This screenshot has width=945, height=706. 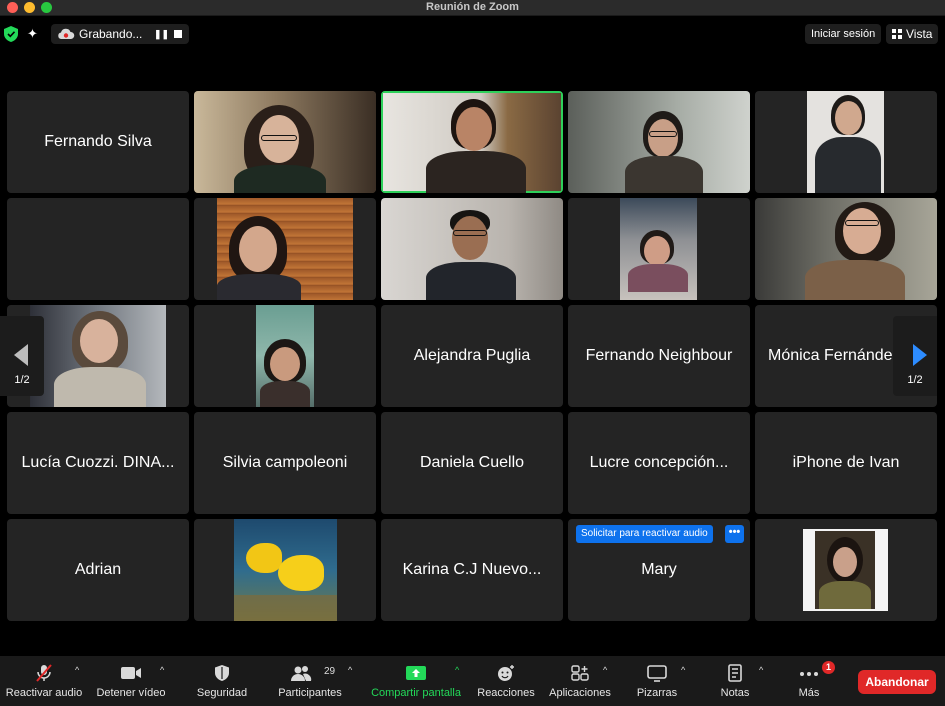 What do you see at coordinates (178, 34) in the screenshot?
I see `stop-recording-button` at bounding box center [178, 34].